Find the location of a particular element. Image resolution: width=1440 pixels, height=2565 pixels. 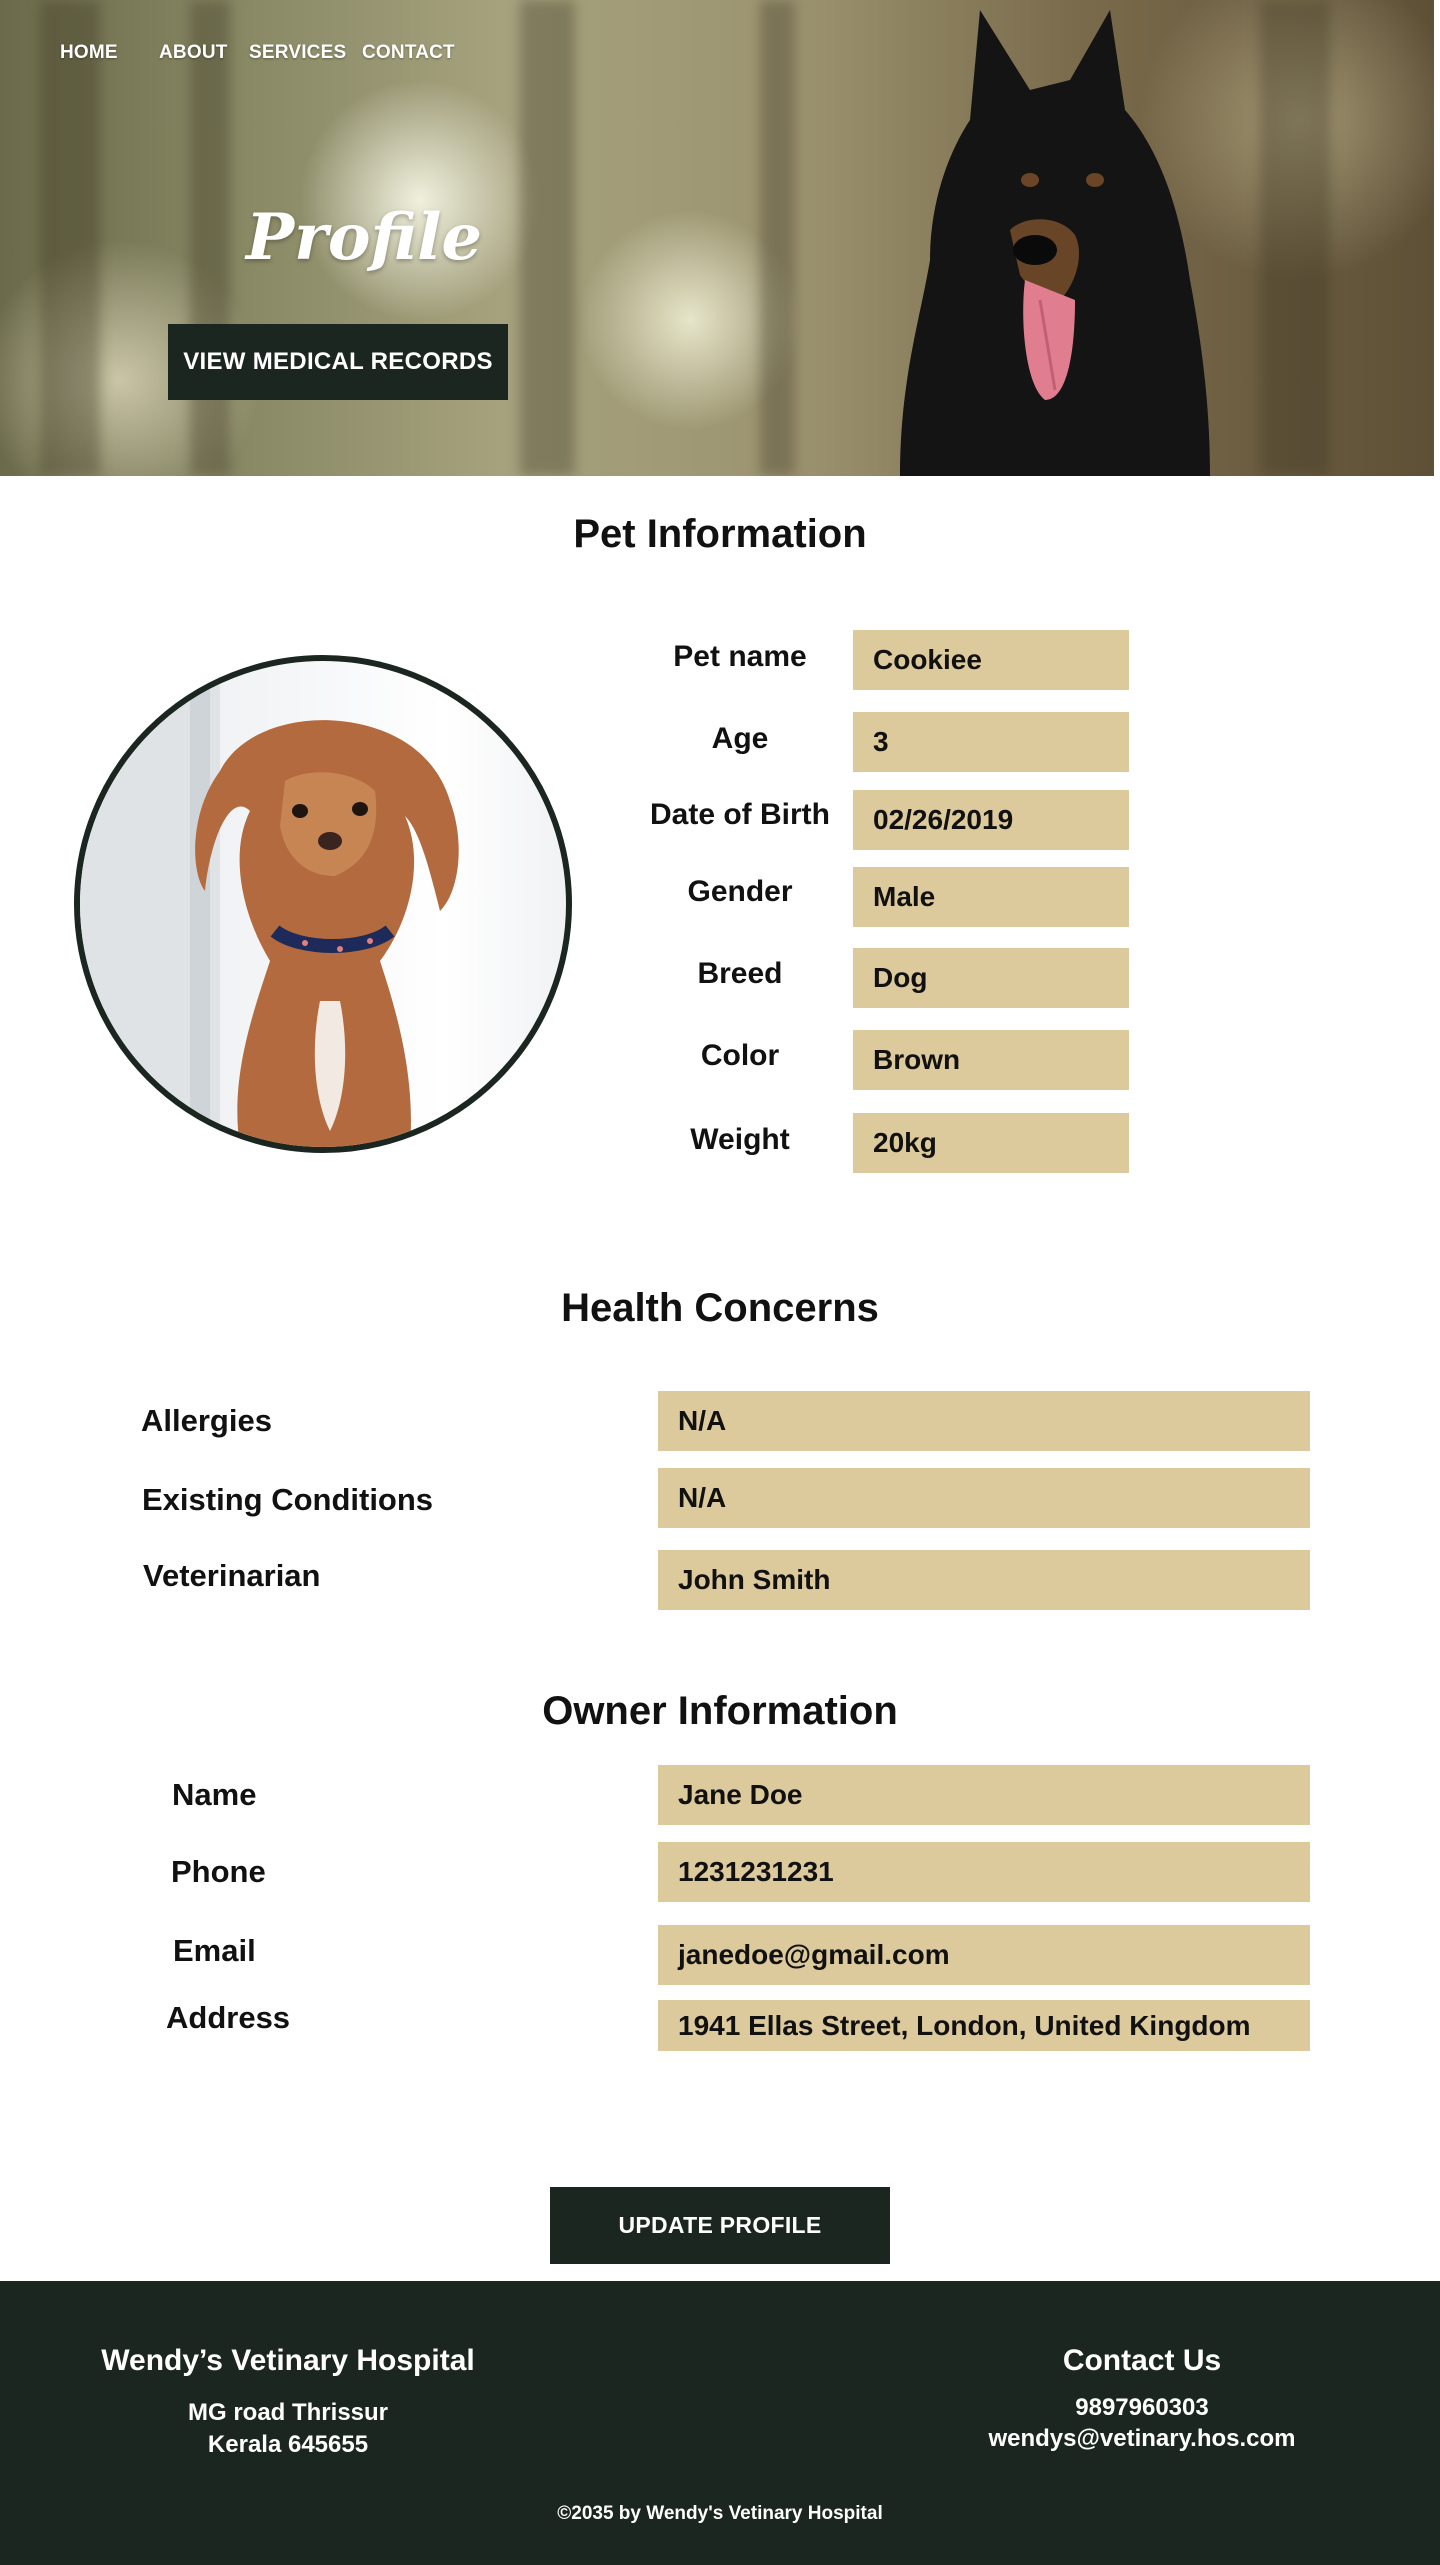

pet-dog-image is located at coordinates (269, 904).